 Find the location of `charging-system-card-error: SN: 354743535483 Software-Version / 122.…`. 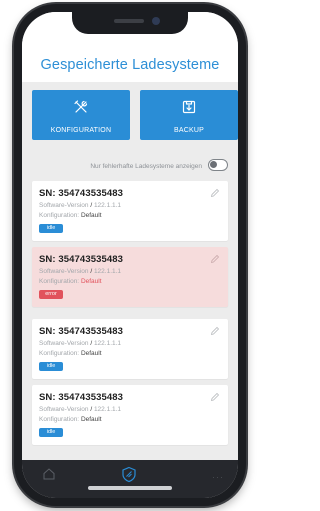

charging-system-card-error: SN: 354743535483 Software-Version / 122.… is located at coordinates (130, 277).